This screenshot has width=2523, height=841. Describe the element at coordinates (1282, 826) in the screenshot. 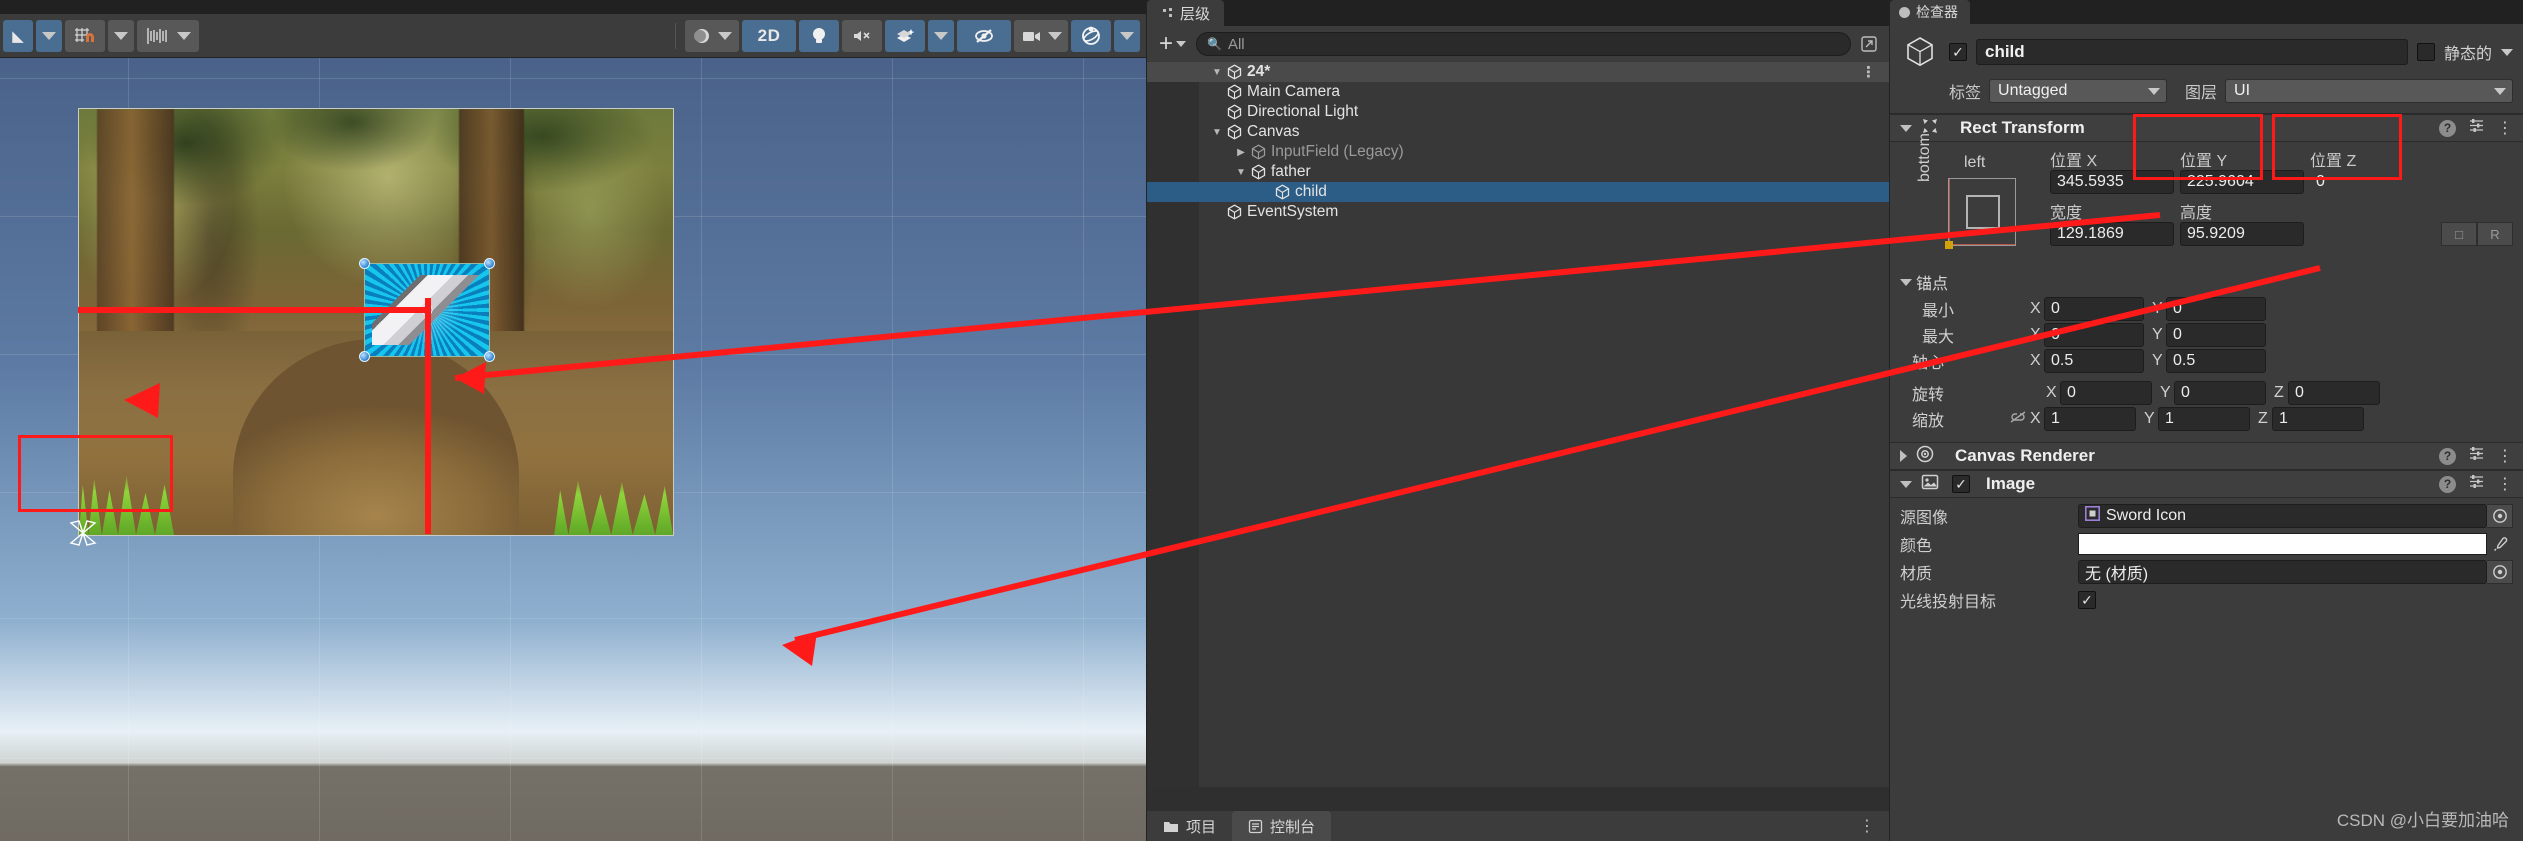

I see `tab-console: 控制台` at that location.